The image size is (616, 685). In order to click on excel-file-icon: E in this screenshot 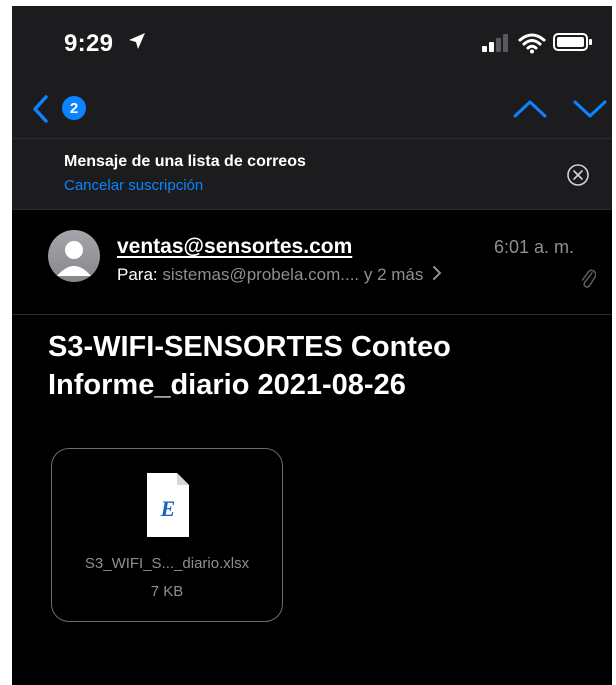, I will do `click(168, 505)`.